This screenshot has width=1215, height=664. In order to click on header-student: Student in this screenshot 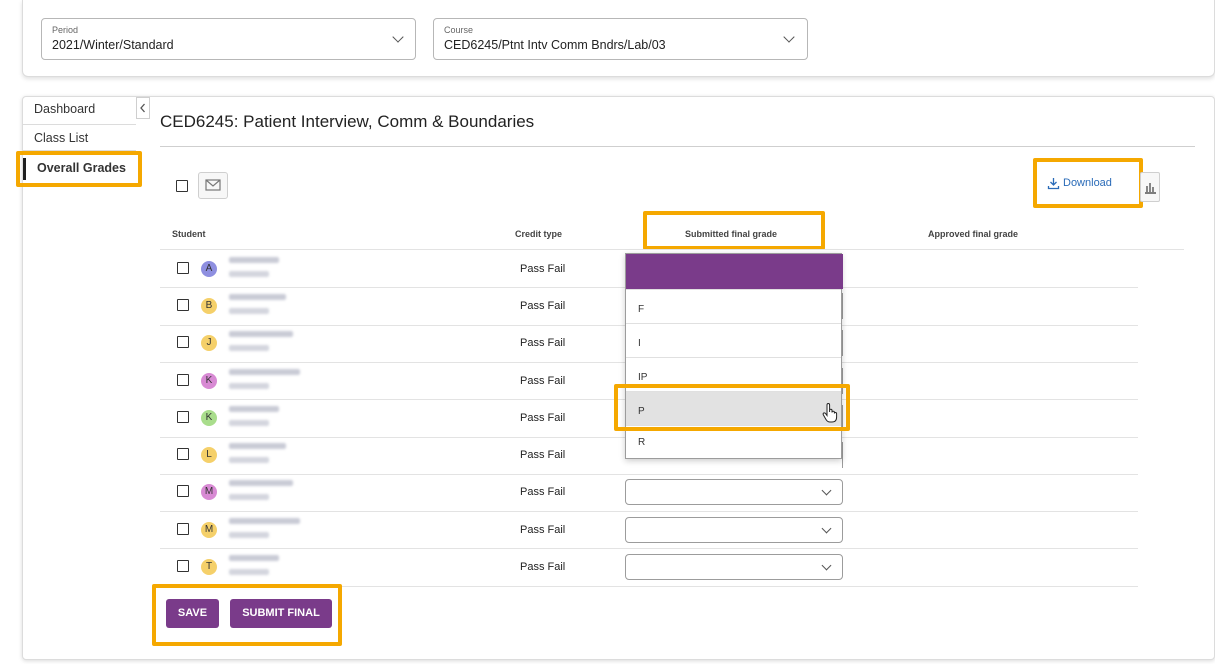, I will do `click(189, 234)`.